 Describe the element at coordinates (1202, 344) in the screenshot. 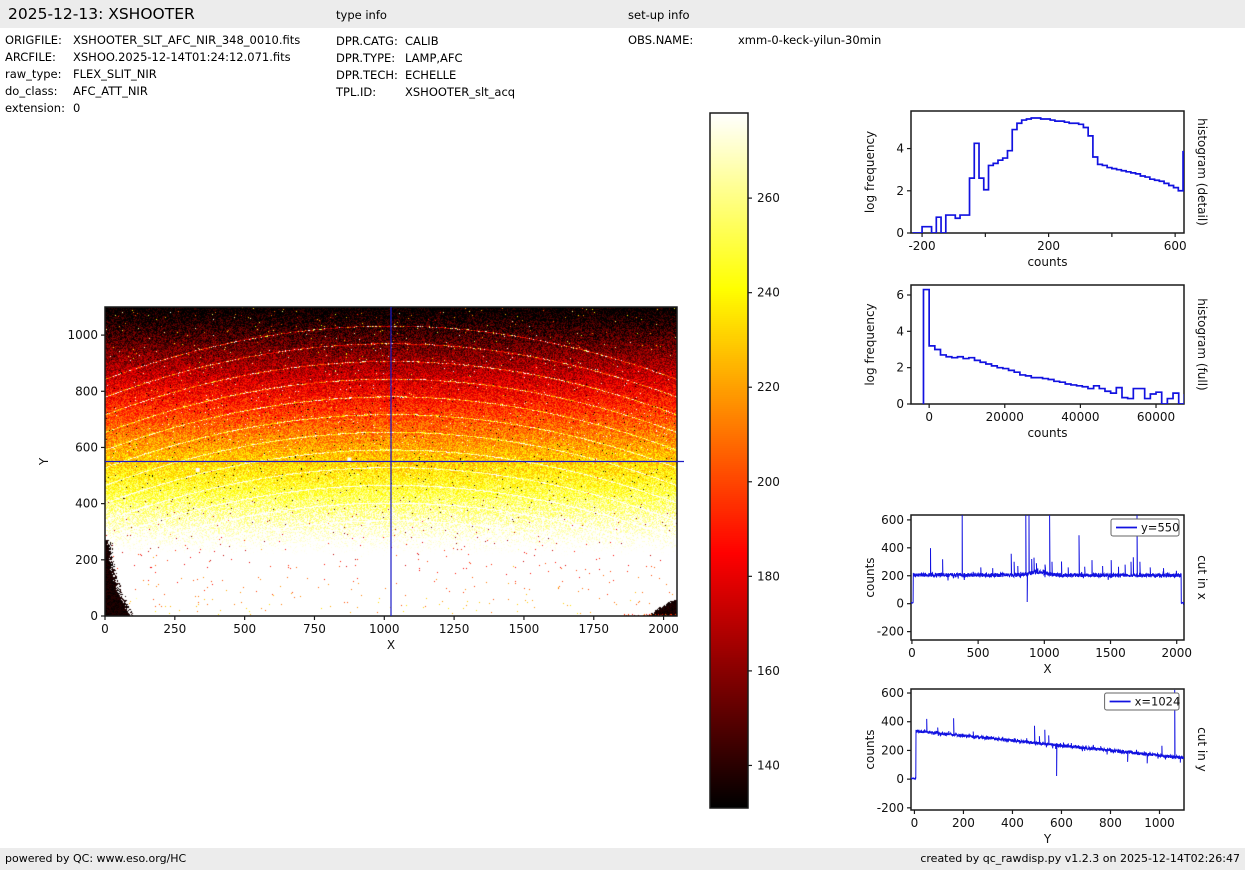

I see `svg-text: histogram (full)` at that location.